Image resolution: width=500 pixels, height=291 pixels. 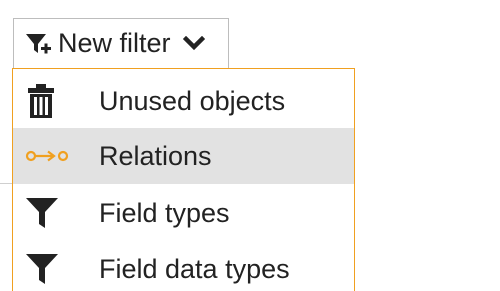 I want to click on menu-item-relations: Relations, so click(x=183, y=156).